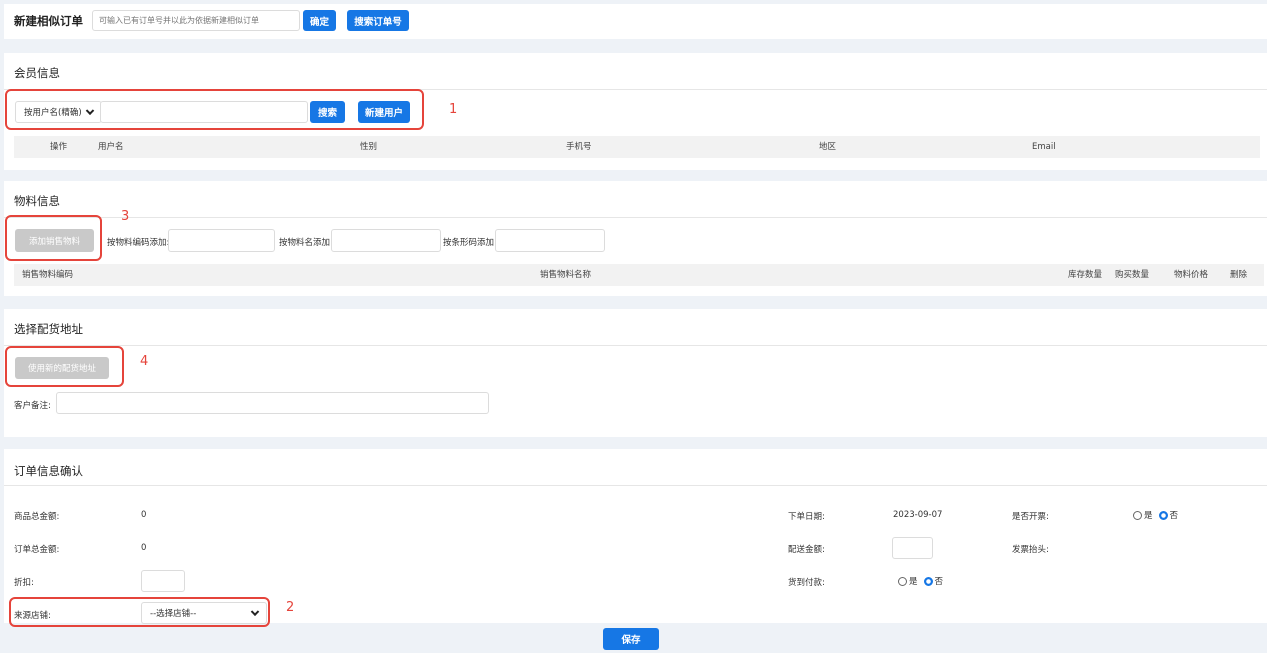 Image resolution: width=1267 pixels, height=653 pixels. I want to click on col-stock: 库存数量, so click(1085, 275).